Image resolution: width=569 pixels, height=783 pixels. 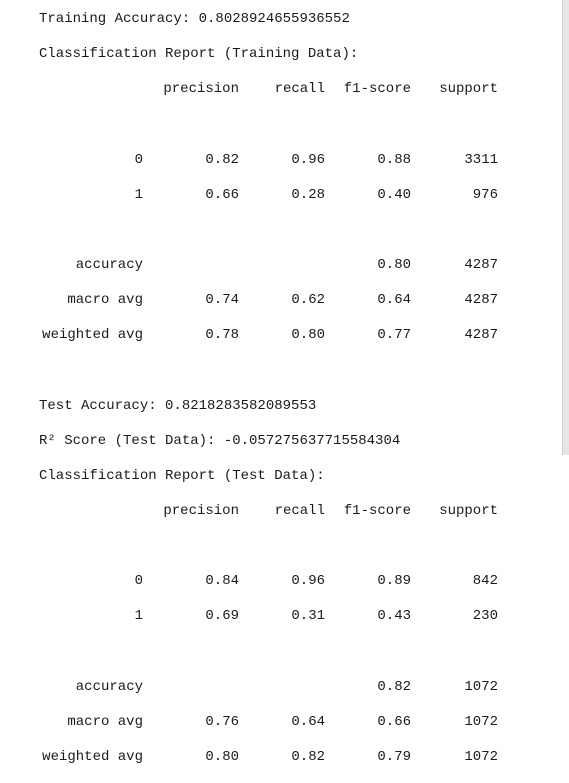 What do you see at coordinates (308, 194) in the screenshot?
I see `cell-recall: 0.28` at bounding box center [308, 194].